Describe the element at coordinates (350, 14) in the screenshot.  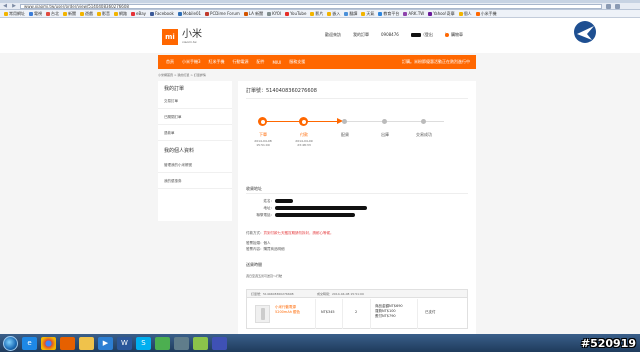
I see `bookmark-item: 翻譯` at that location.